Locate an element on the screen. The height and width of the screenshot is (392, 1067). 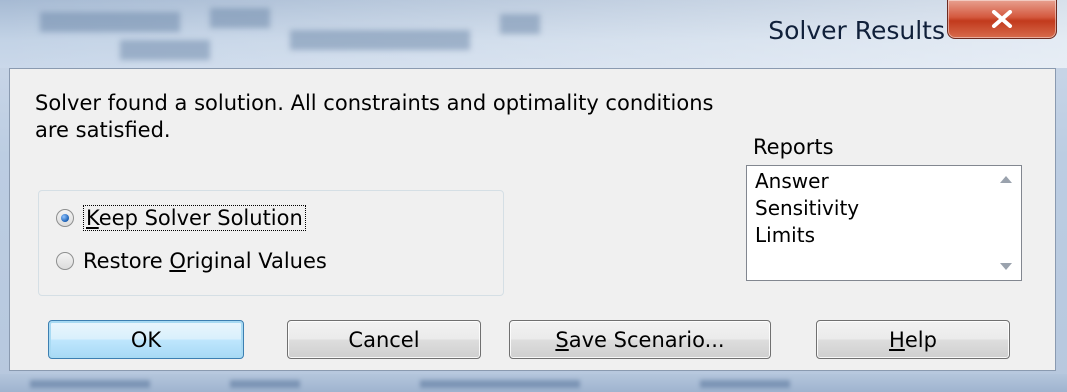
reports-item-limits: Limits is located at coordinates (888, 235).